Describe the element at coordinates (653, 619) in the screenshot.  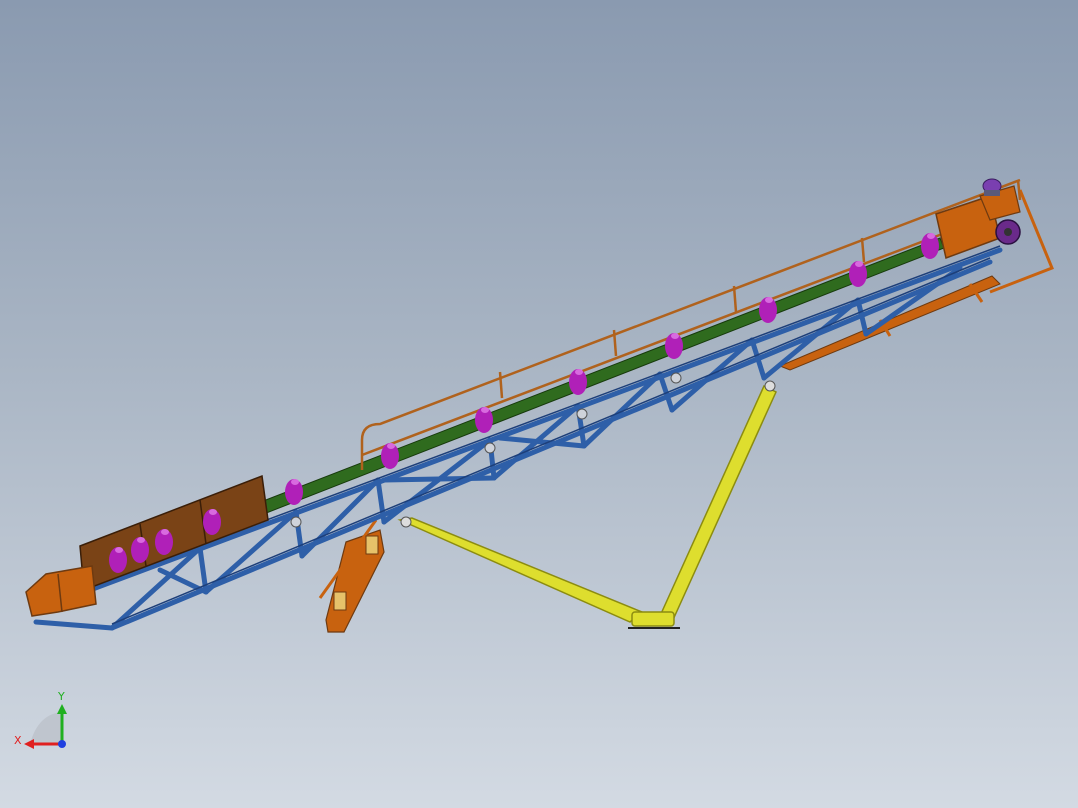
I see `support-foot` at that location.